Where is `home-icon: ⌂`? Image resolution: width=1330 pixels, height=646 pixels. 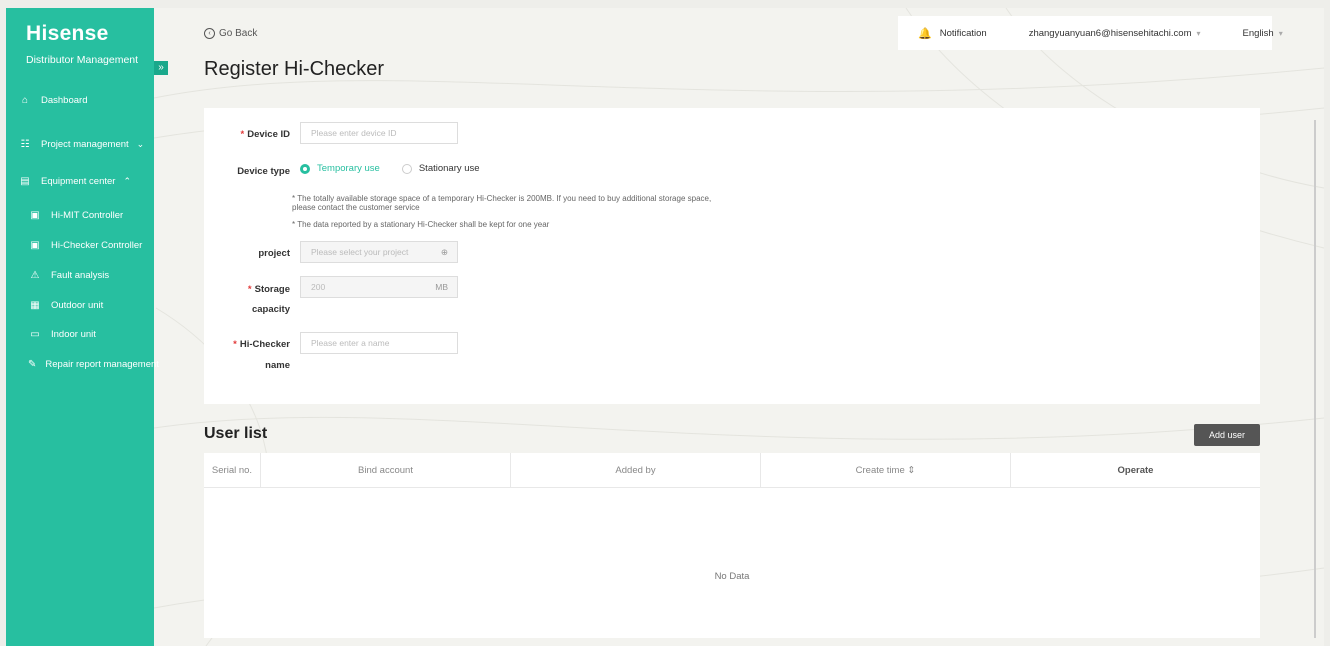 home-icon: ⌂ is located at coordinates (25, 100).